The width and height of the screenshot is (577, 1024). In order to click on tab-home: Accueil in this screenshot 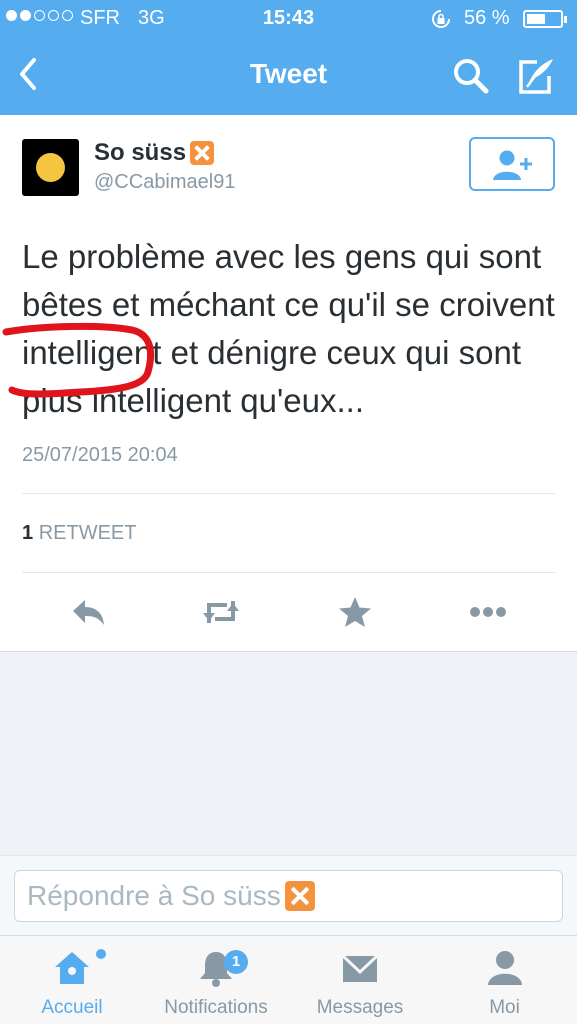, I will do `click(72, 980)`.